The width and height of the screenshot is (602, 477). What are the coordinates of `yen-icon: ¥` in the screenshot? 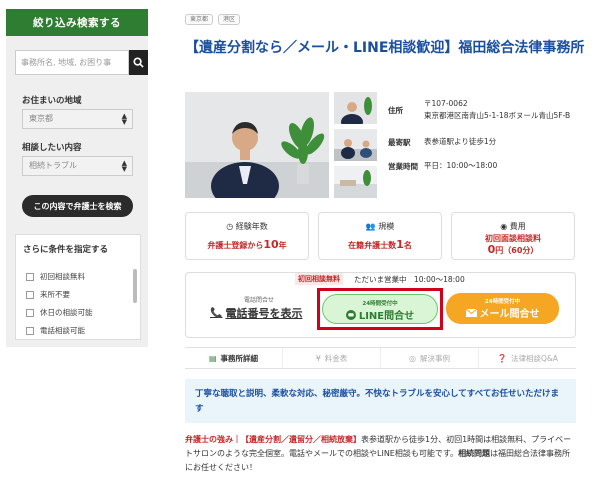 It's located at (318, 358).